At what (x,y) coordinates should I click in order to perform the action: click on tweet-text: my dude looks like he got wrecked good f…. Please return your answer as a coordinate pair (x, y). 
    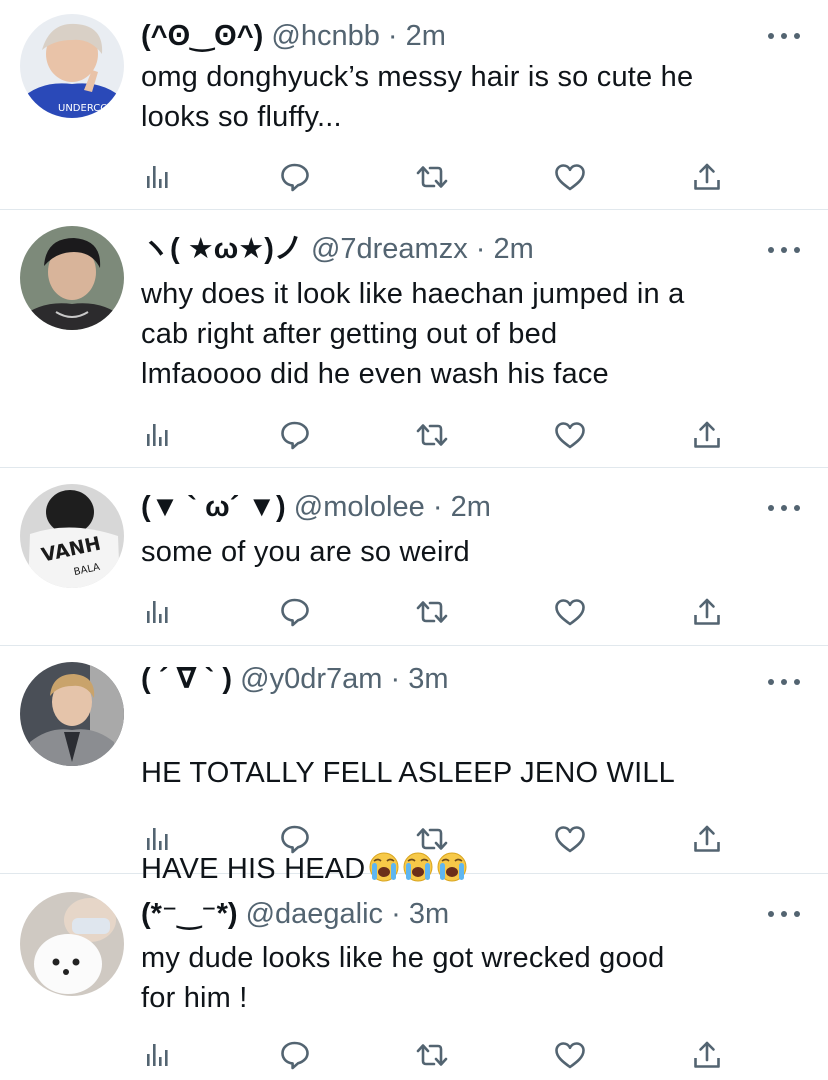
    Looking at the image, I should click on (403, 978).